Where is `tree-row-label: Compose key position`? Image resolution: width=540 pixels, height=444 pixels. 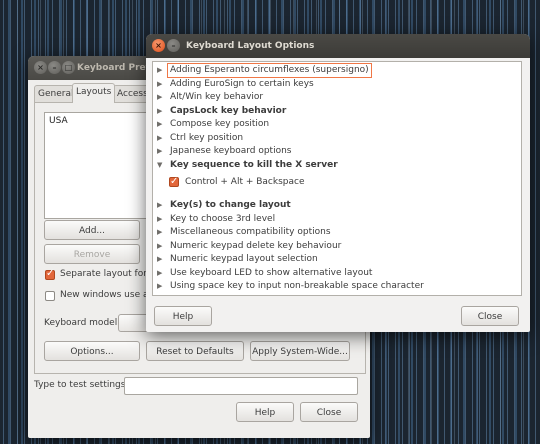 tree-row-label: Compose key position is located at coordinates (220, 124).